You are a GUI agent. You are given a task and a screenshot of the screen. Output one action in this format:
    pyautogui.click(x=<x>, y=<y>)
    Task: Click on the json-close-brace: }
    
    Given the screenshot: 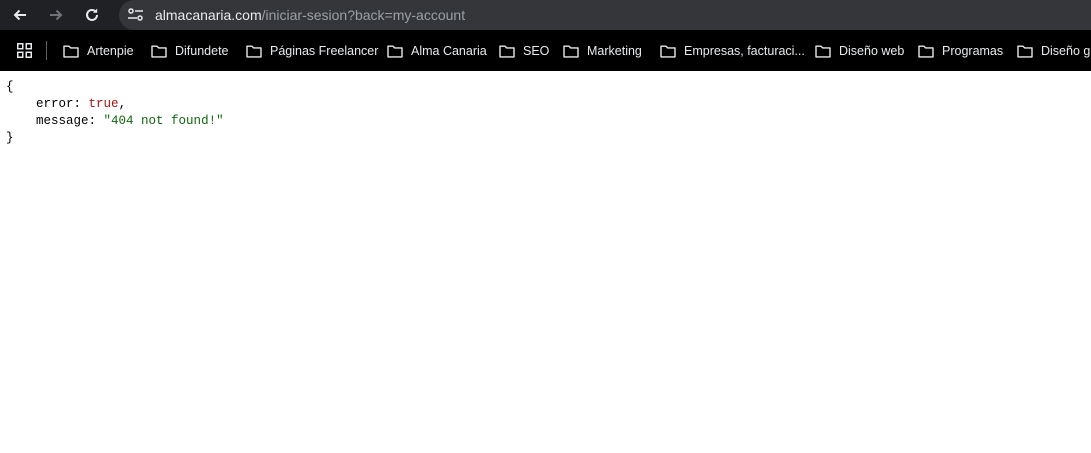 What is the action you would take?
    pyautogui.click(x=10, y=138)
    